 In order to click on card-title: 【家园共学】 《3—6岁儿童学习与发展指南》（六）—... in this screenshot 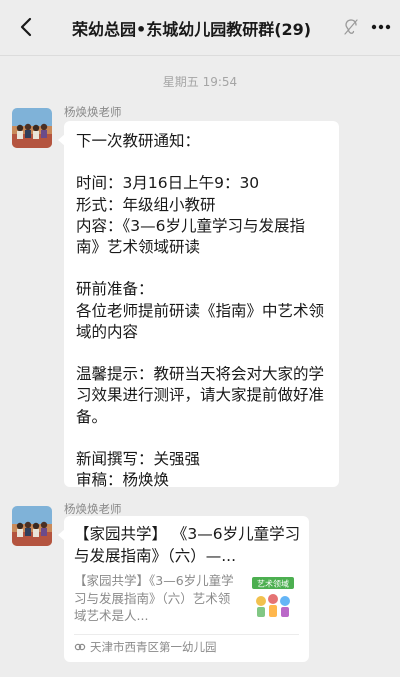, I will do `click(187, 545)`.